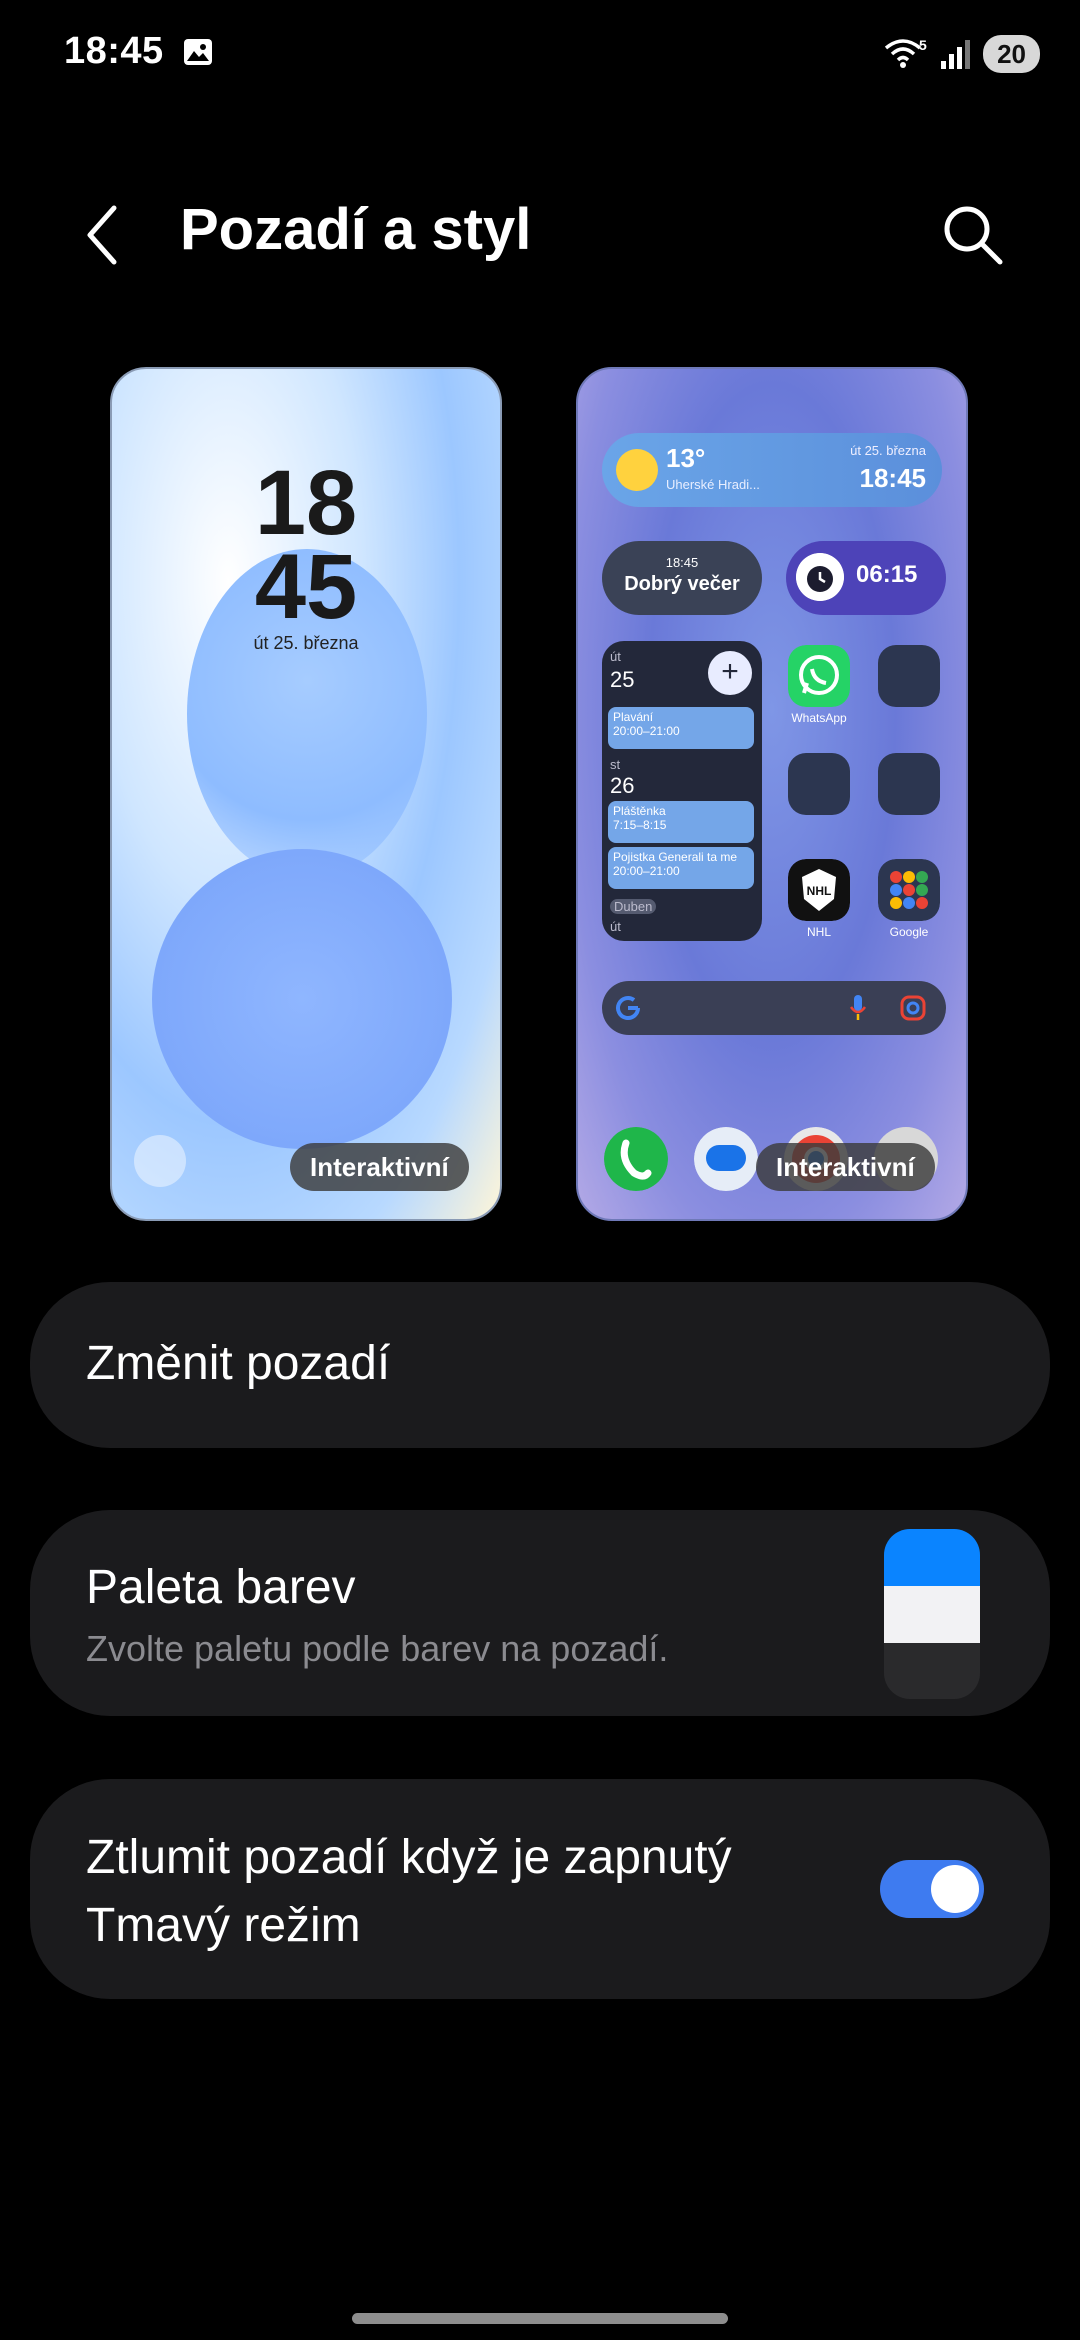 This screenshot has width=1080, height=2340. What do you see at coordinates (221, 1587) in the screenshot?
I see `palette-title: Paleta barev` at bounding box center [221, 1587].